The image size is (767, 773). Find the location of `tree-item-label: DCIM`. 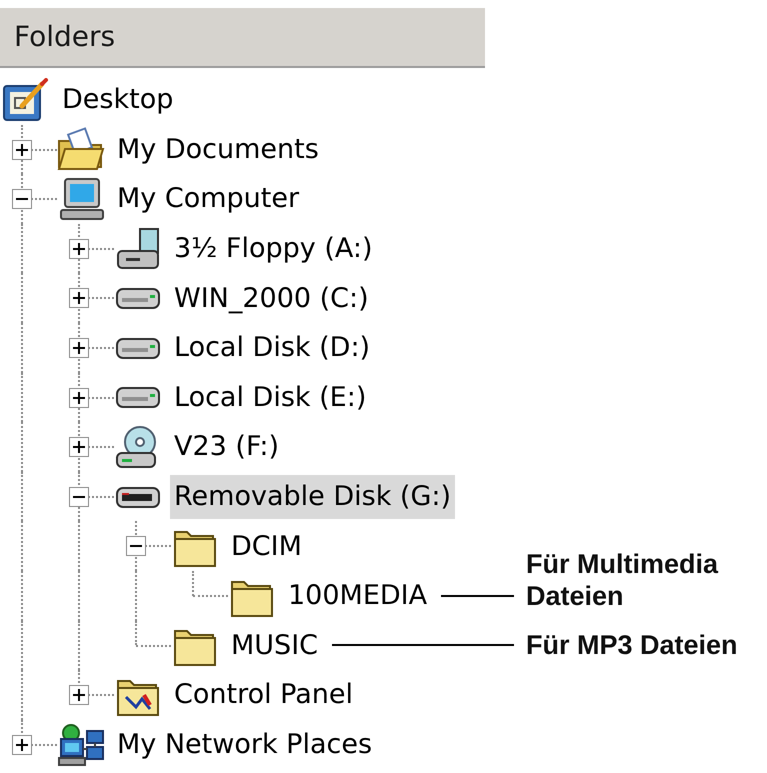

tree-item-label: DCIM is located at coordinates (266, 546).